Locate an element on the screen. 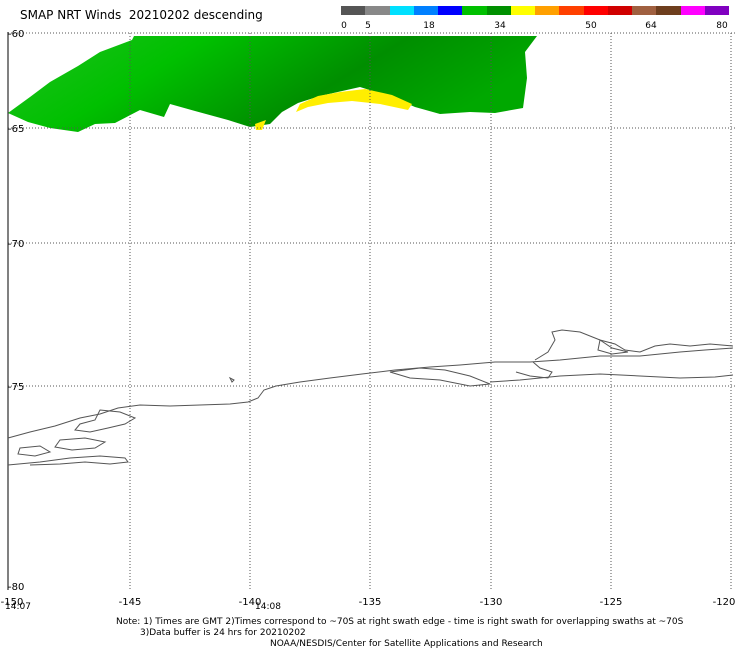 The image size is (740, 650). footer-note: 3)Data buffer is 24 hrs for 20210202 is located at coordinates (223, 633).